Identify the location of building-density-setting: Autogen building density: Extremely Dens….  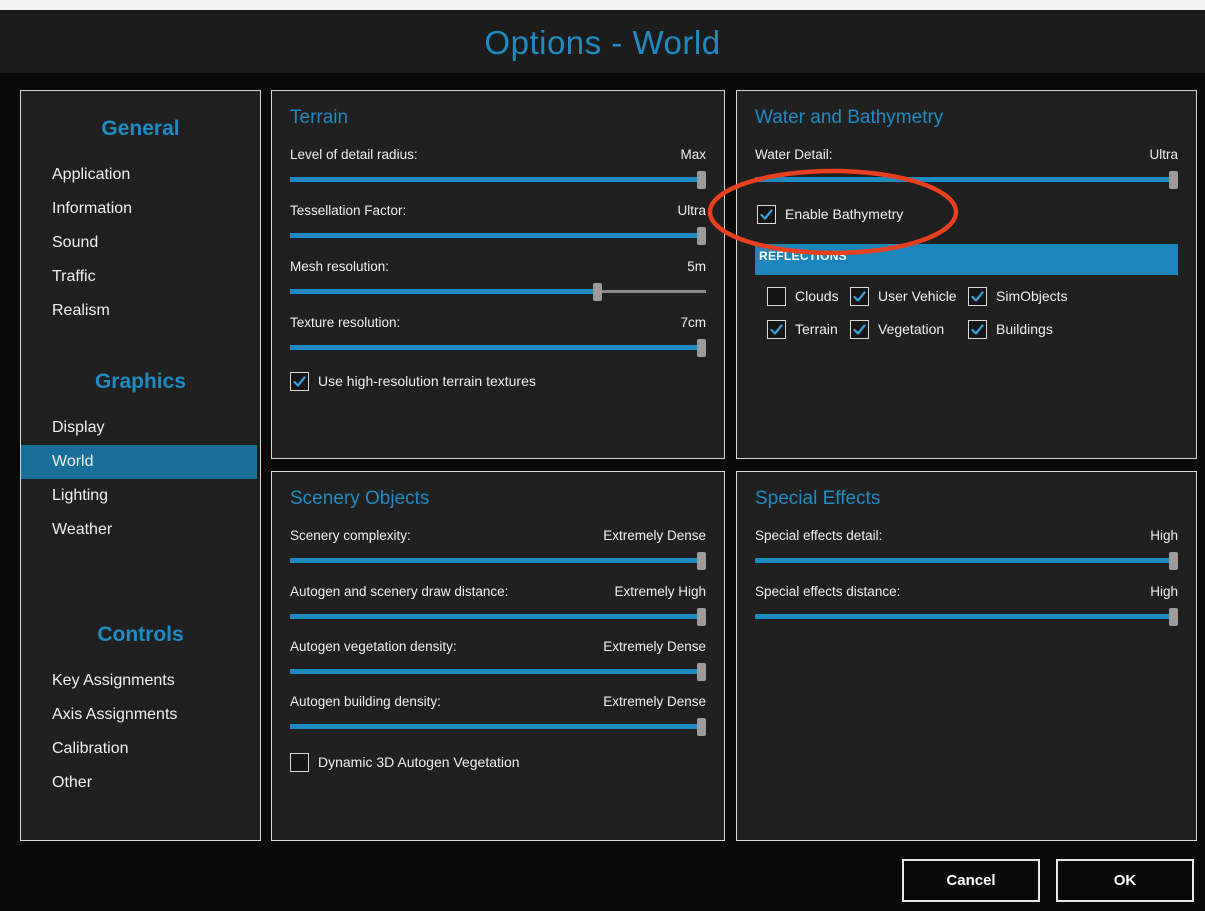
(498, 715).